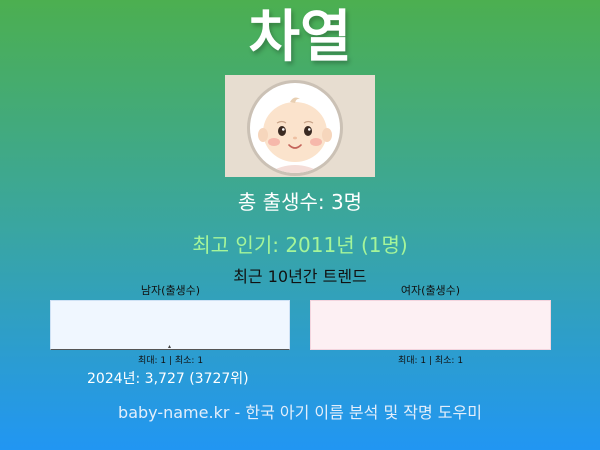 This screenshot has height=450, width=600. I want to click on avatar-card, so click(300, 126).